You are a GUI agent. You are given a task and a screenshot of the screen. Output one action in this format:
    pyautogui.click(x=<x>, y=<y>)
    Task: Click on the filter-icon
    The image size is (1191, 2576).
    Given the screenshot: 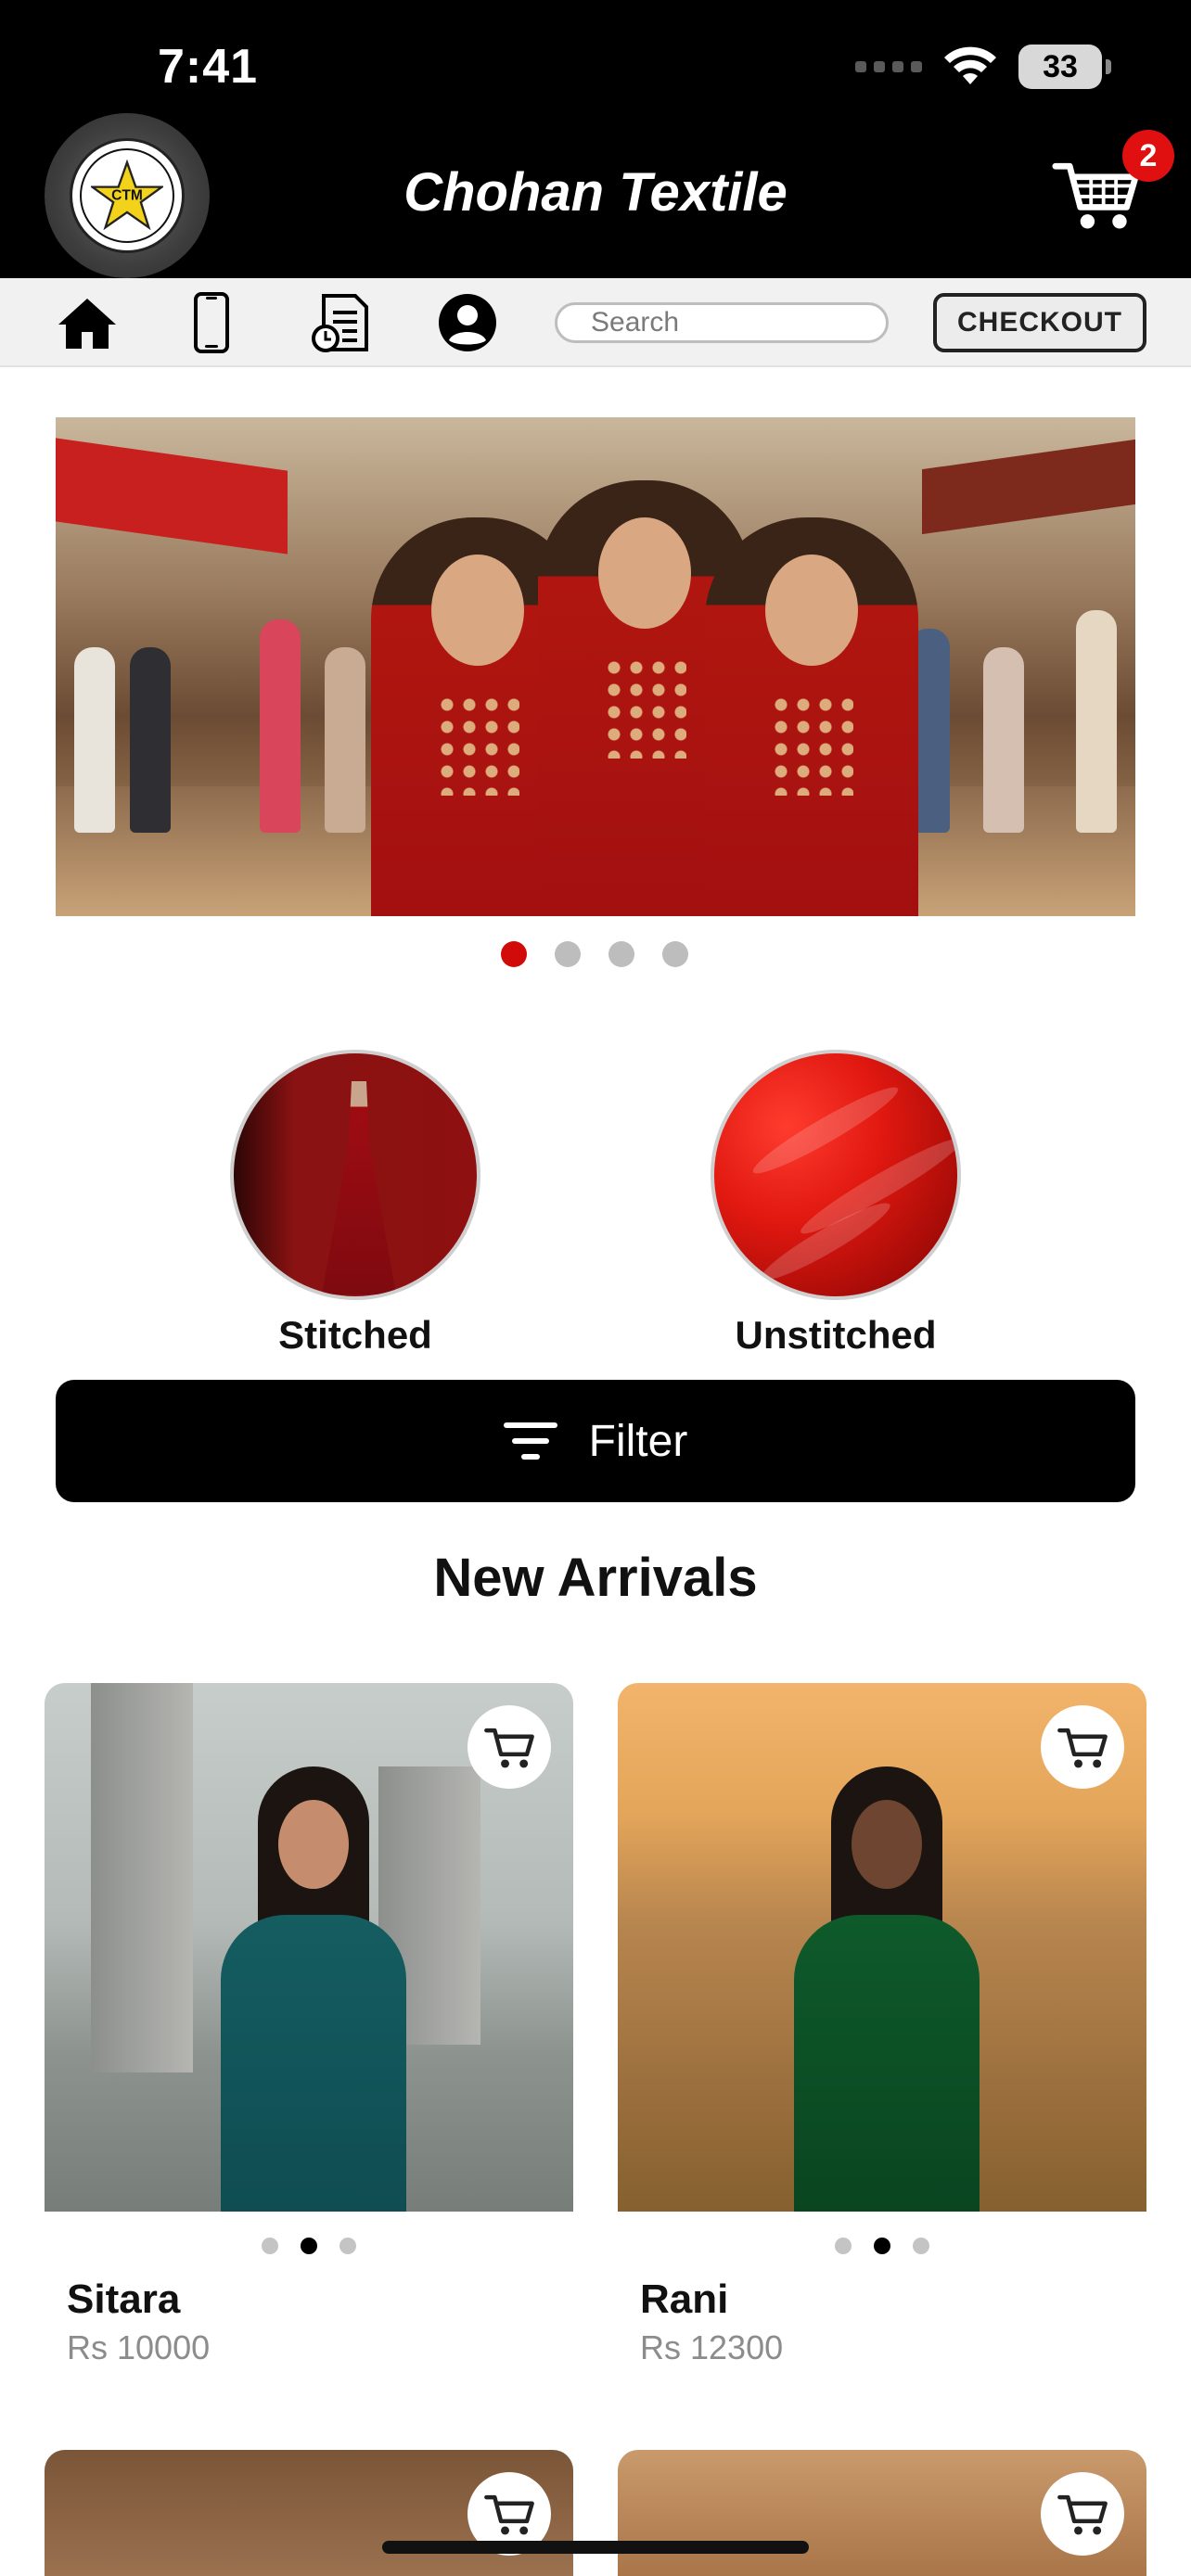 What is the action you would take?
    pyautogui.click(x=530, y=1441)
    